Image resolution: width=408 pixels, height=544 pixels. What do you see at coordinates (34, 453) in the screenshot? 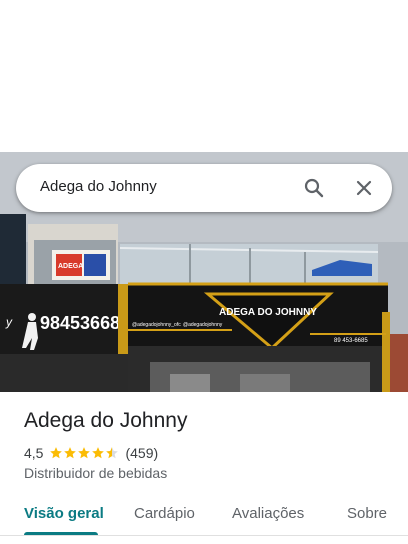
I see `rating-value: 4,5` at bounding box center [34, 453].